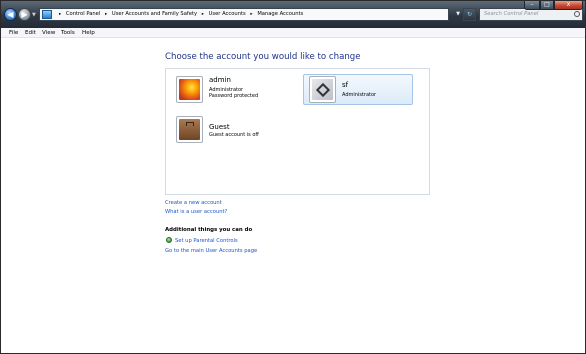 The height and width of the screenshot is (354, 586). I want to click on account-status-admin: Password protected, so click(234, 96).